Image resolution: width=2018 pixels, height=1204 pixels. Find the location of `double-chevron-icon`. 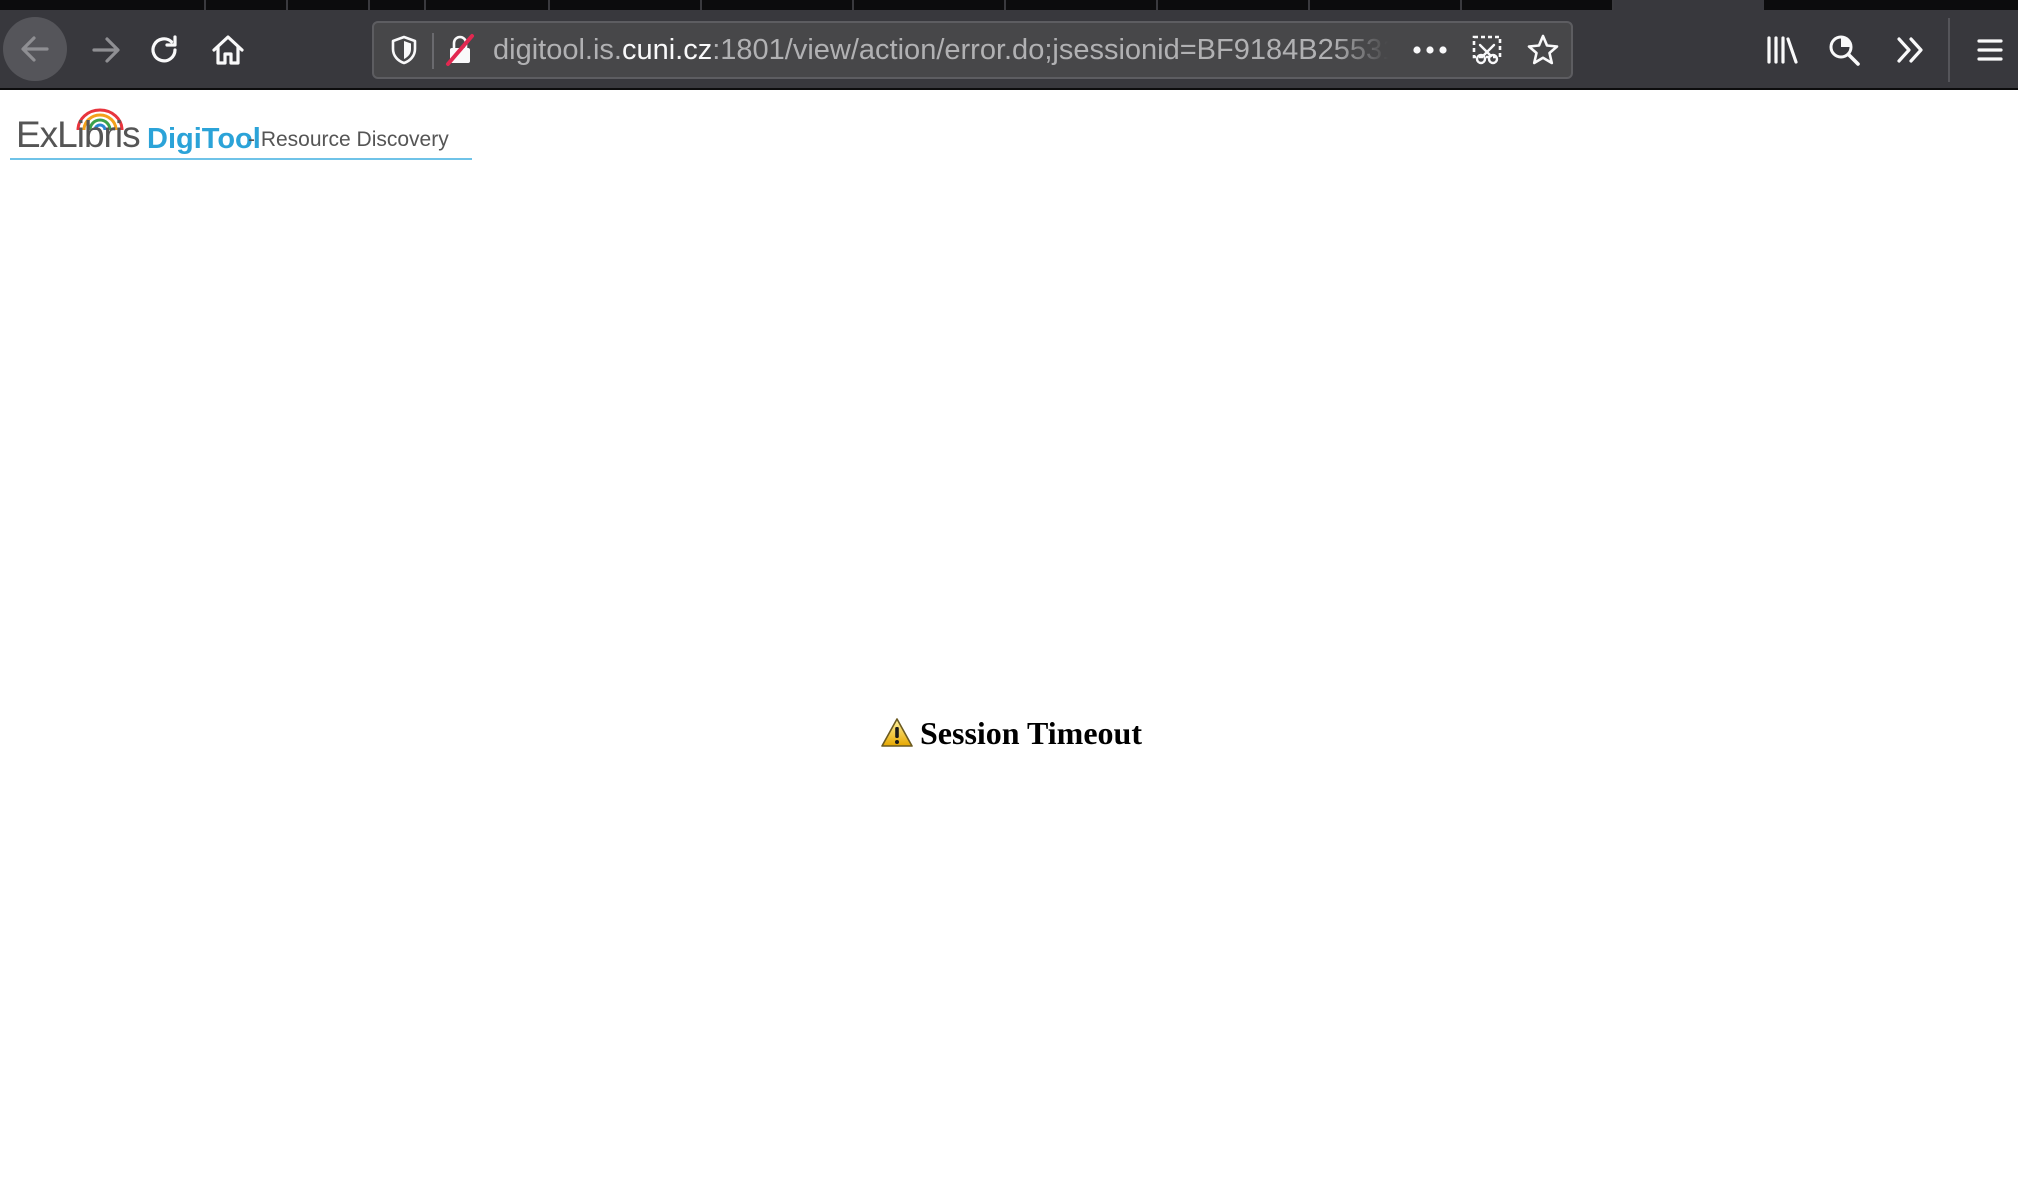

double-chevron-icon is located at coordinates (1910, 50).